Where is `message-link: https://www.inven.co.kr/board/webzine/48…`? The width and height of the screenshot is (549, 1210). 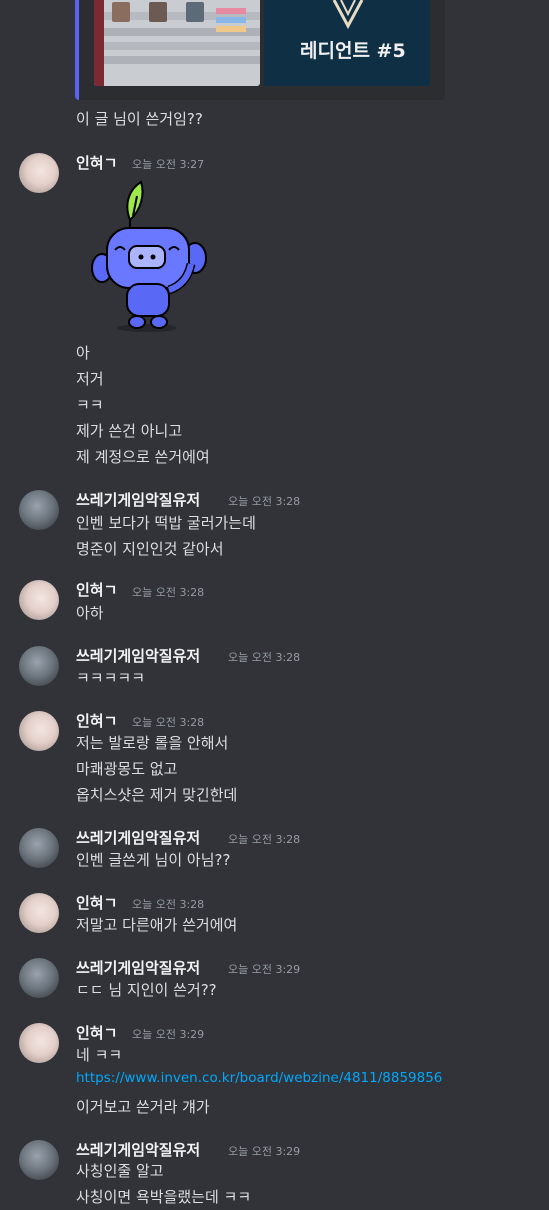
message-link: https://www.inven.co.kr/board/webzine/48… is located at coordinates (259, 1078).